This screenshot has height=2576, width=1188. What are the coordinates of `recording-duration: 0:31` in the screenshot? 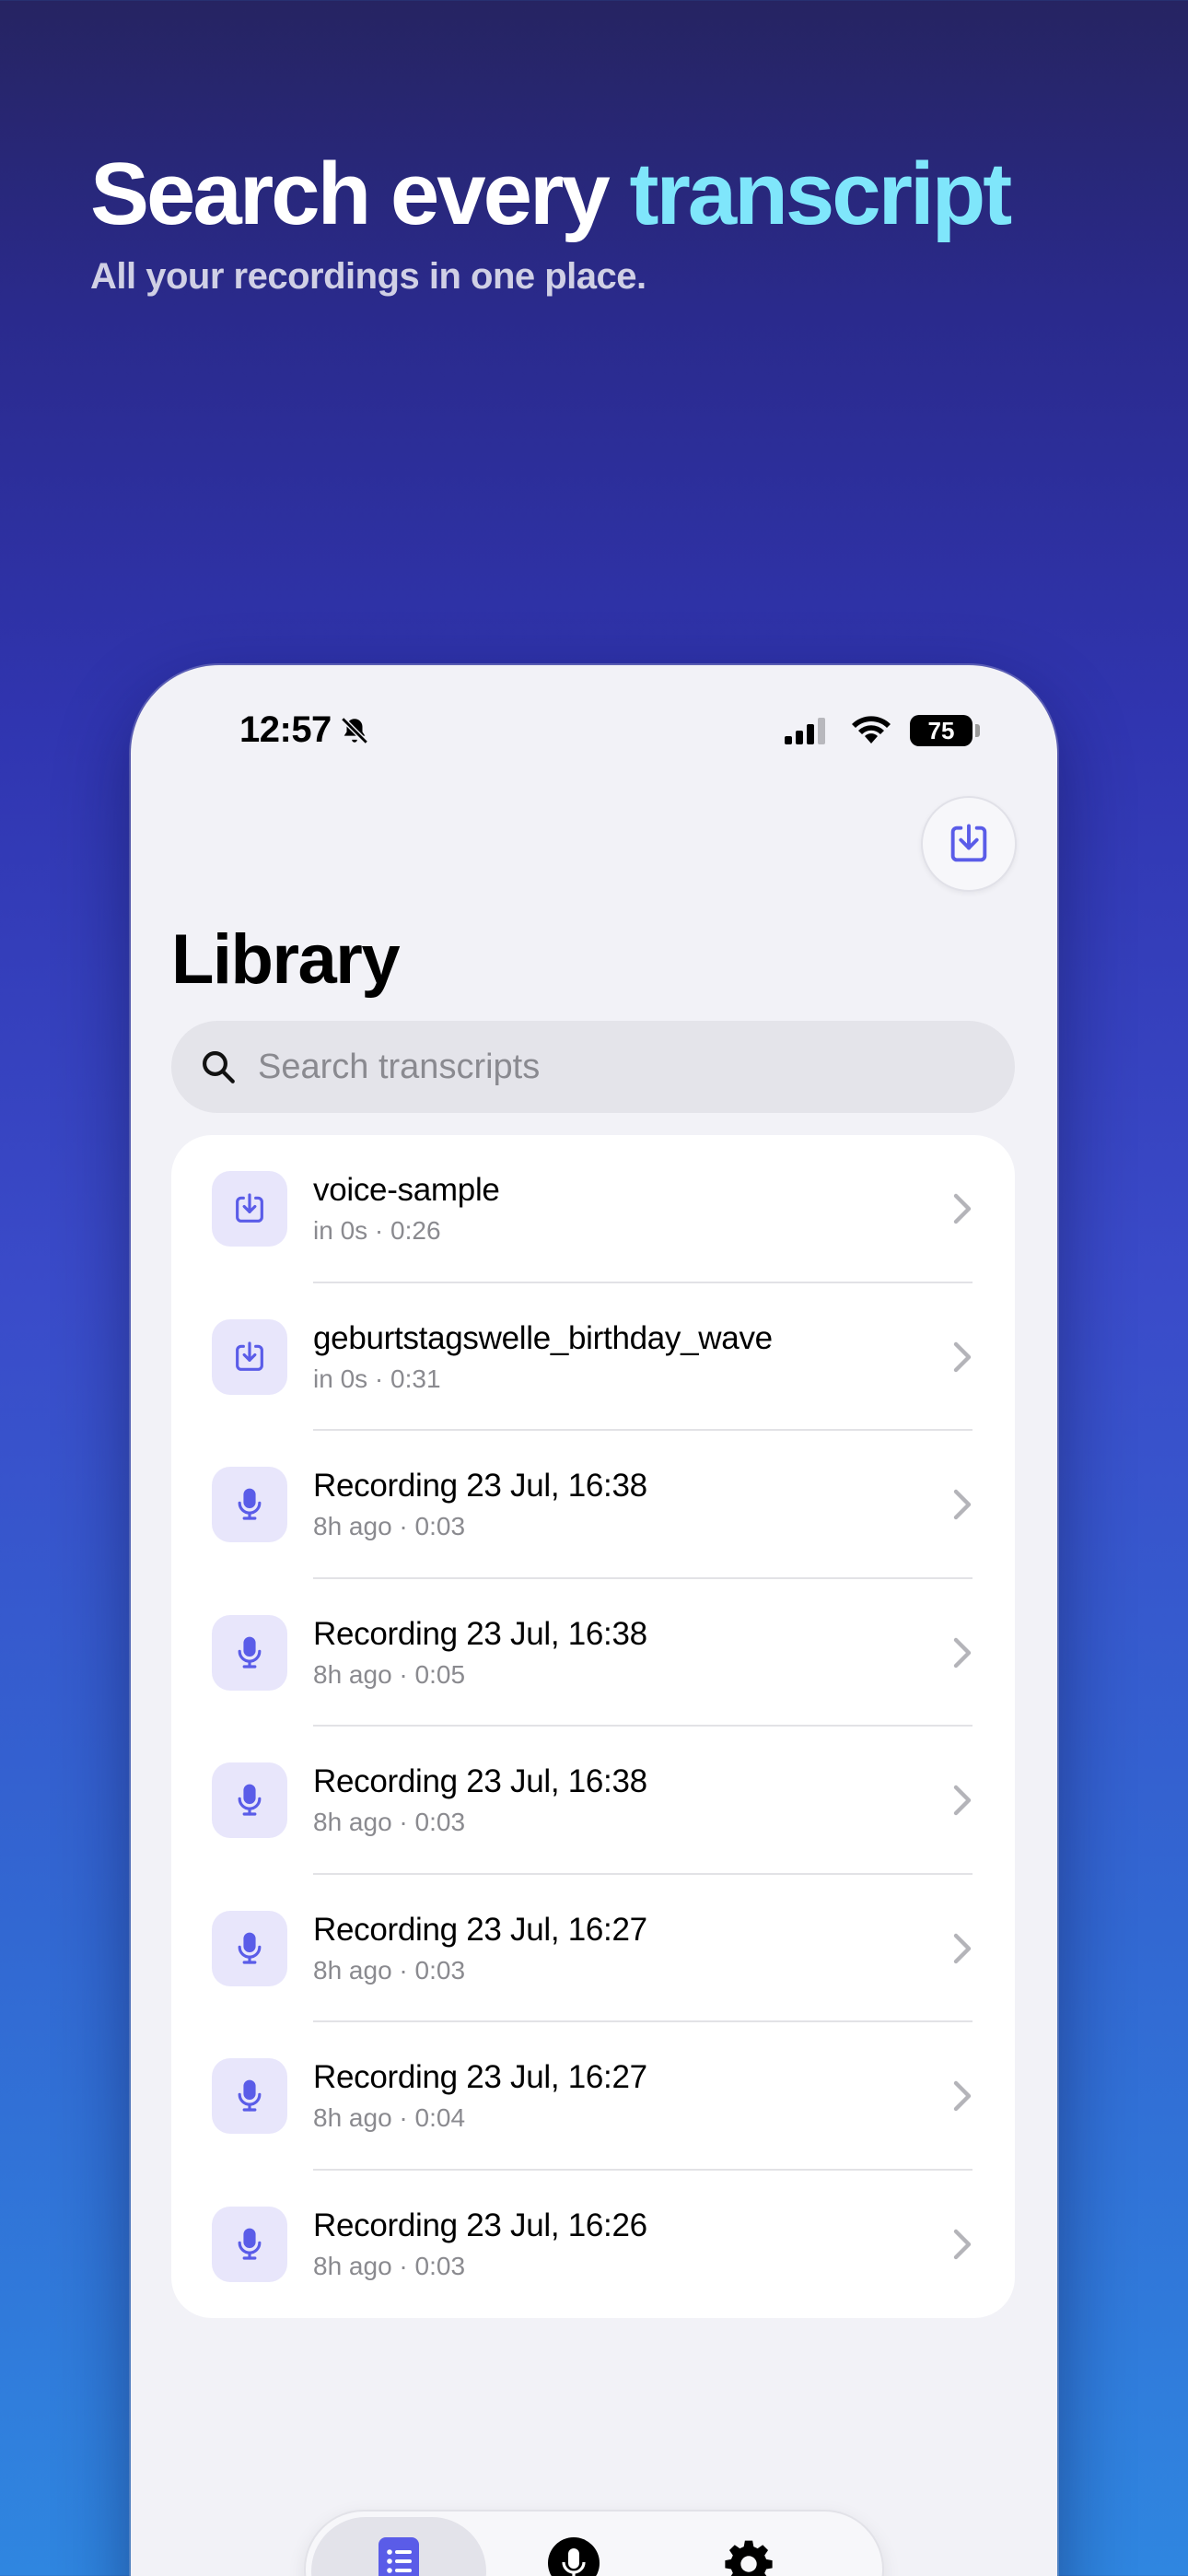 It's located at (415, 1378).